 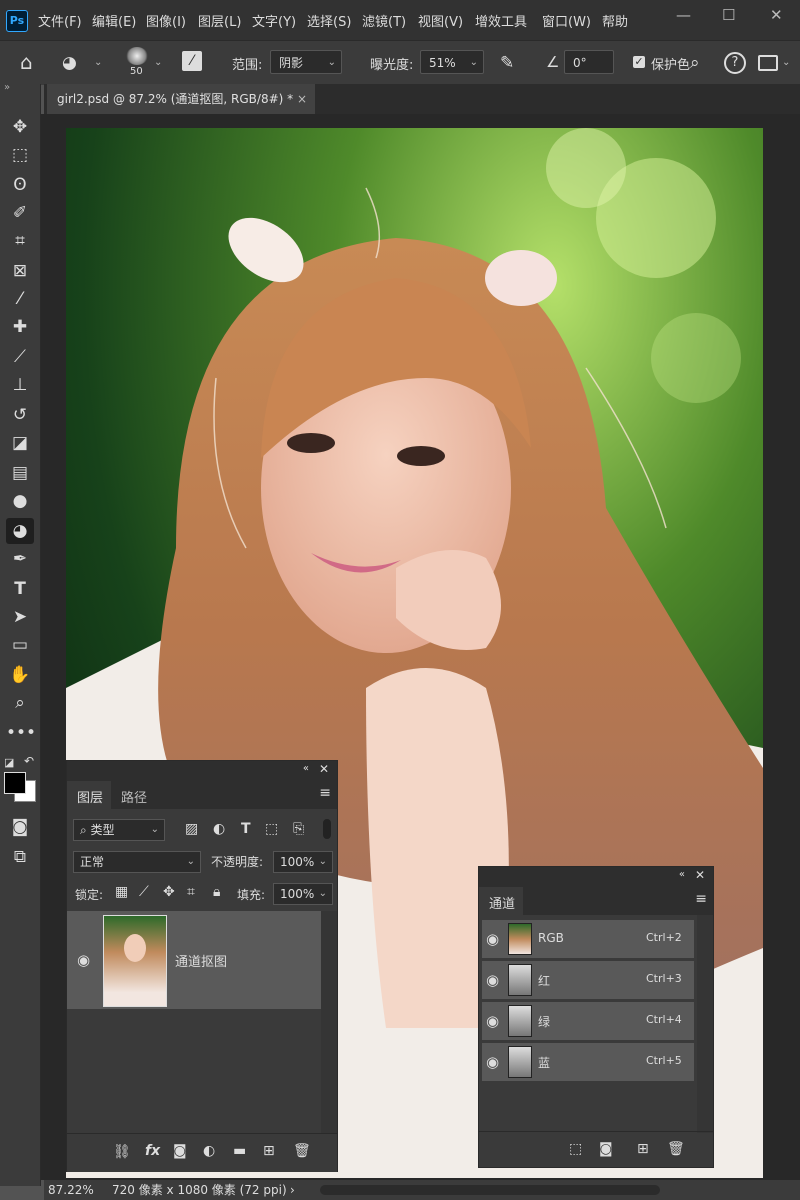 What do you see at coordinates (507, 63) in the screenshot?
I see `airbrush-icon: ✎` at bounding box center [507, 63].